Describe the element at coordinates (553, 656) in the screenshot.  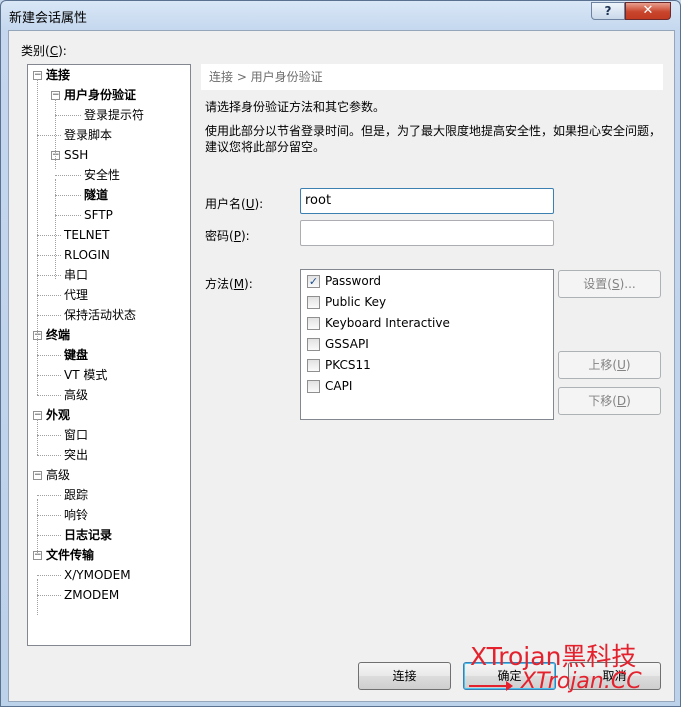
I see `watermark-line-1: XTrojan黑科技` at that location.